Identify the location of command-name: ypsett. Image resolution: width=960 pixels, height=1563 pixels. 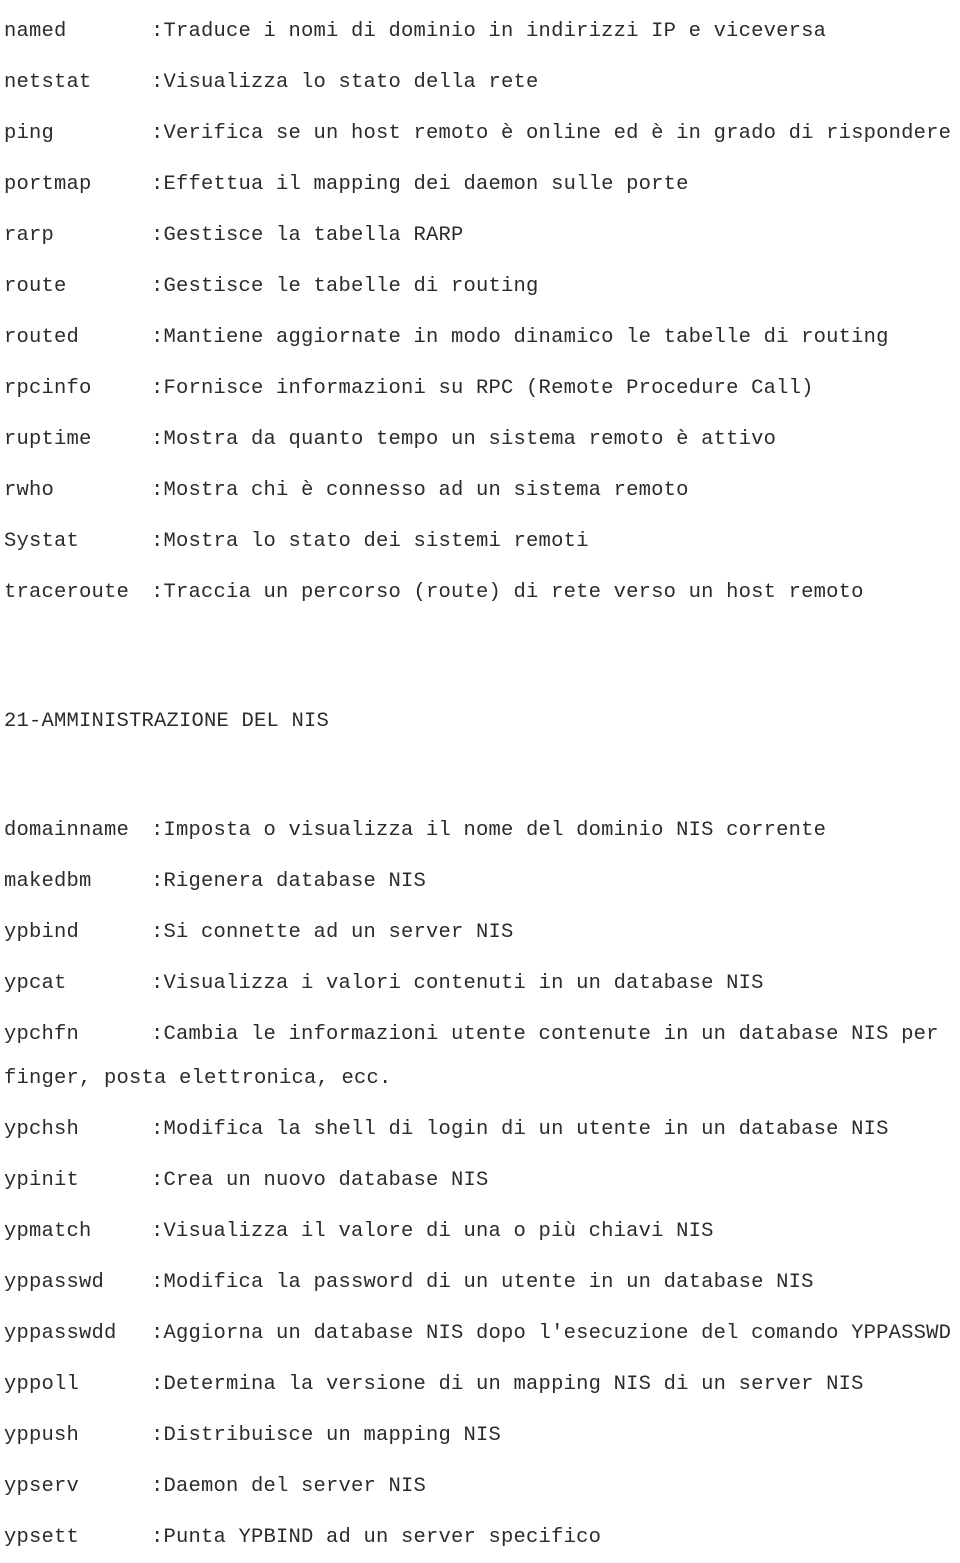
(42, 1537).